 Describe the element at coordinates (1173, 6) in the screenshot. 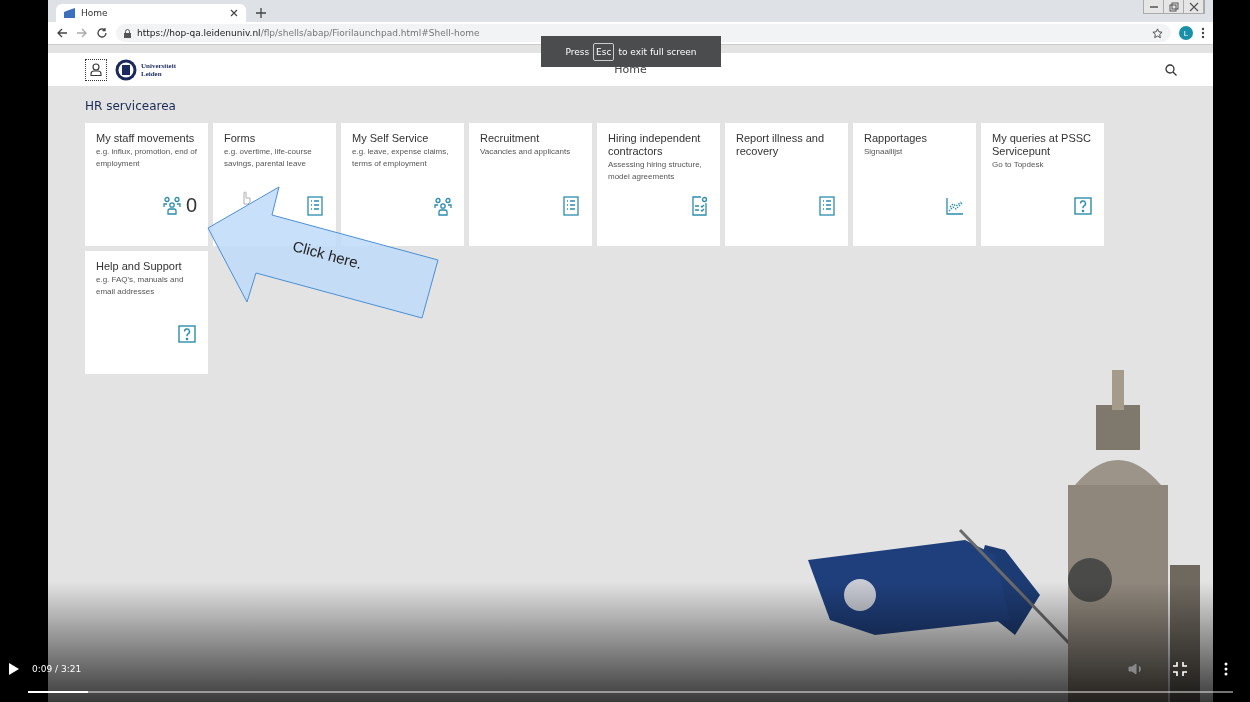

I see `restore-icon` at that location.